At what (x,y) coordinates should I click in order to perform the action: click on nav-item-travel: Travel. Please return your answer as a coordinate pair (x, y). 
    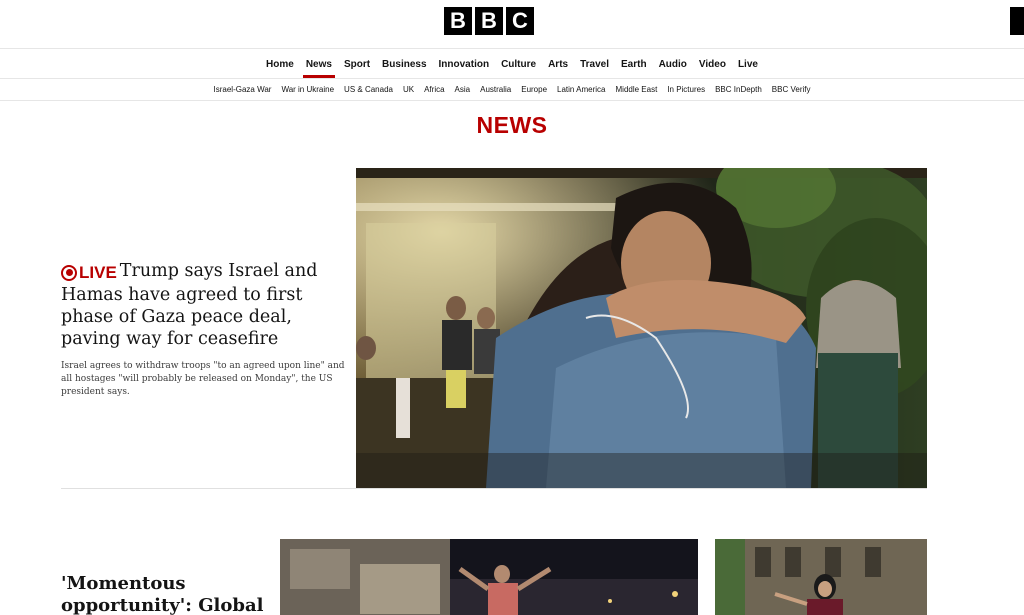
    Looking at the image, I should click on (594, 64).